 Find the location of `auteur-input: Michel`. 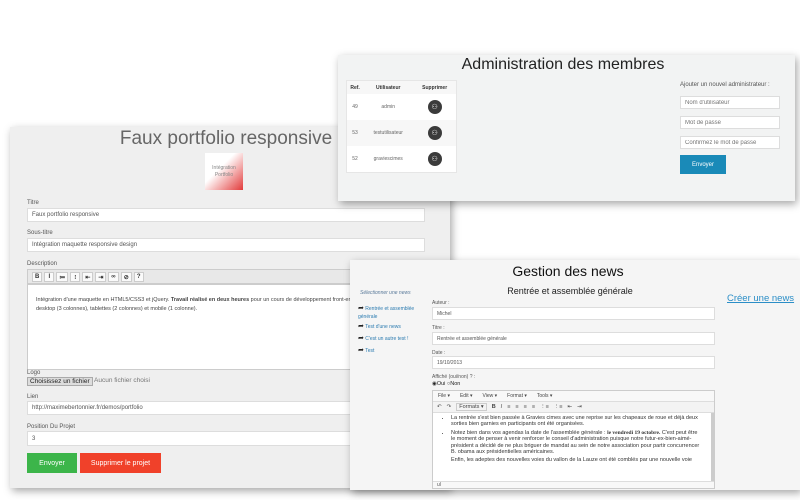

auteur-input: Michel is located at coordinates (573, 313).